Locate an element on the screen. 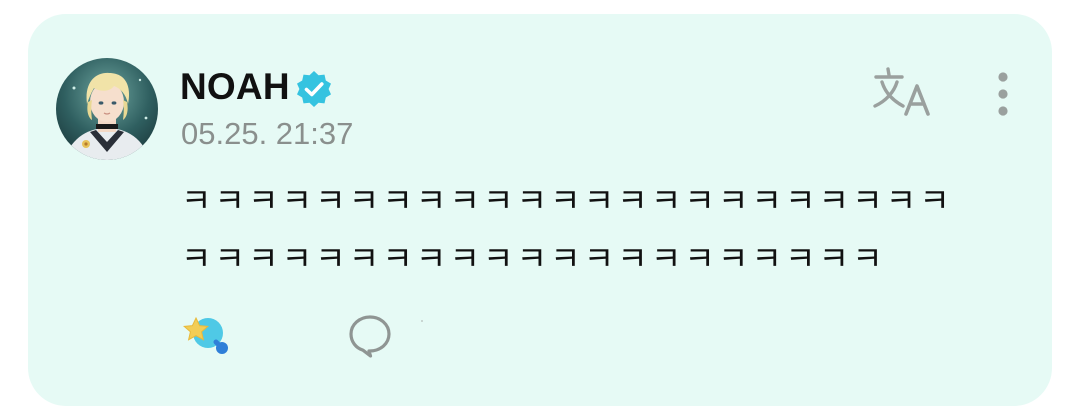 This screenshot has height=419, width=1080. avatar-illustration is located at coordinates (107, 109).